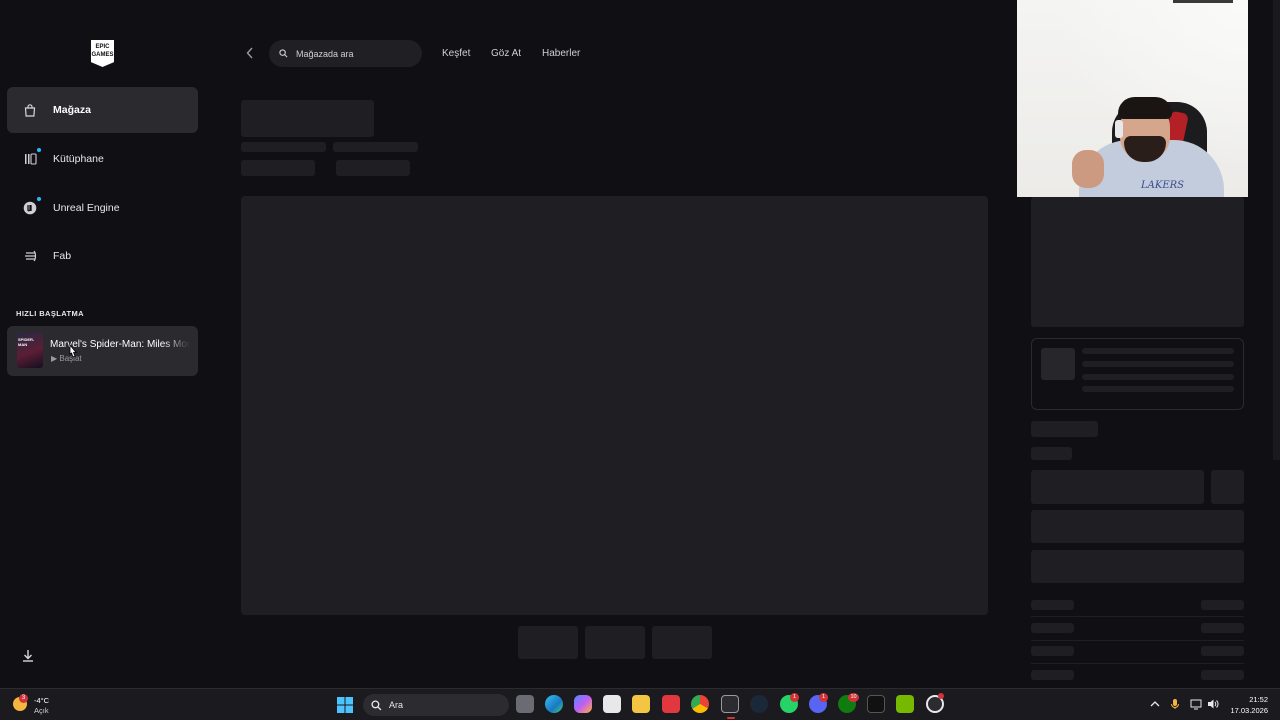  What do you see at coordinates (73, 351) in the screenshot?
I see `mouse-cursor-icon` at bounding box center [73, 351].